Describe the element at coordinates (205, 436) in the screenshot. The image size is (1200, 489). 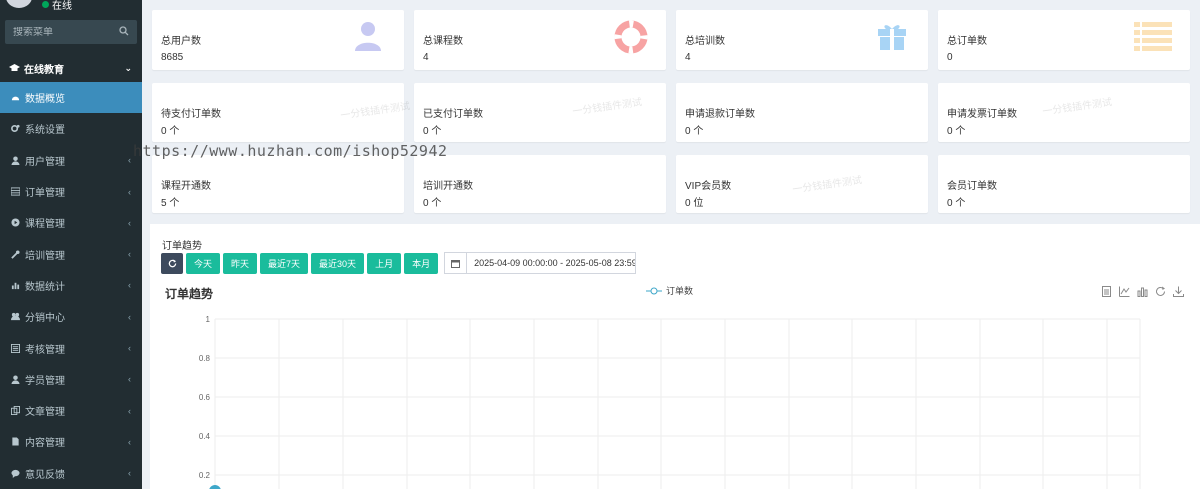
I see `y-tick-label: 0.4` at that location.